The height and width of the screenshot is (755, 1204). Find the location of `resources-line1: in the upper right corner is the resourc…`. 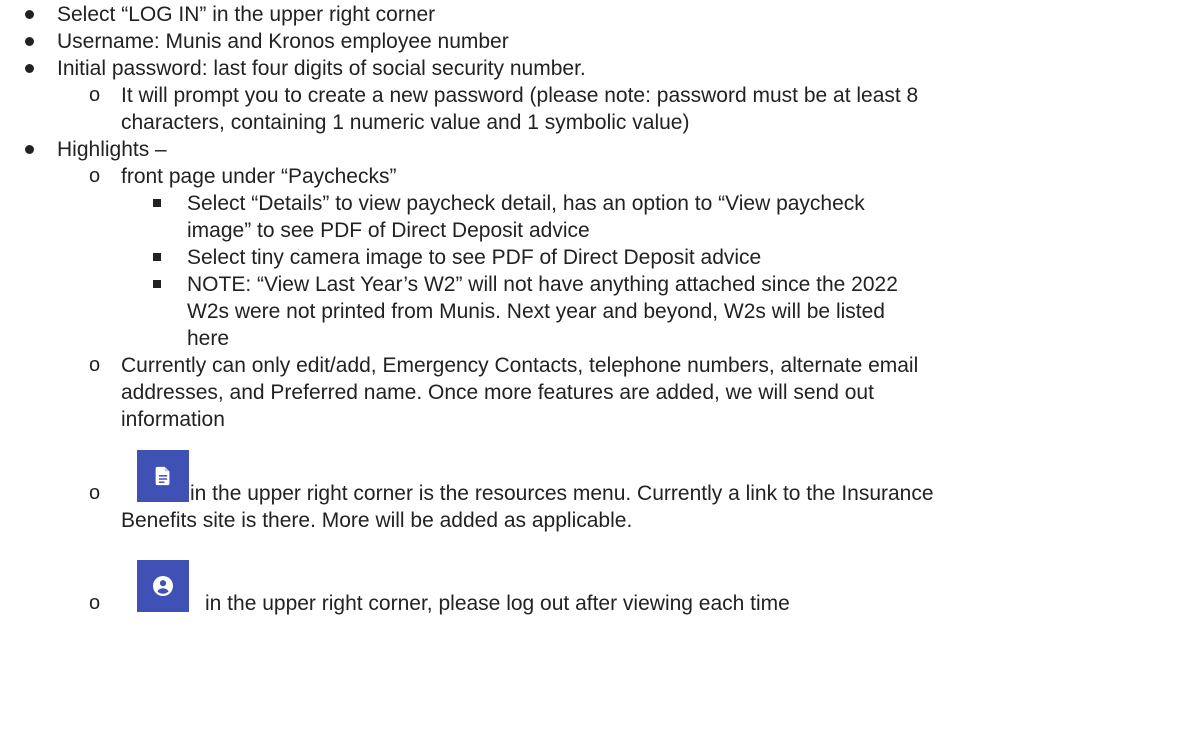

resources-line1: in the upper right corner is the resourc… is located at coordinates (562, 493).